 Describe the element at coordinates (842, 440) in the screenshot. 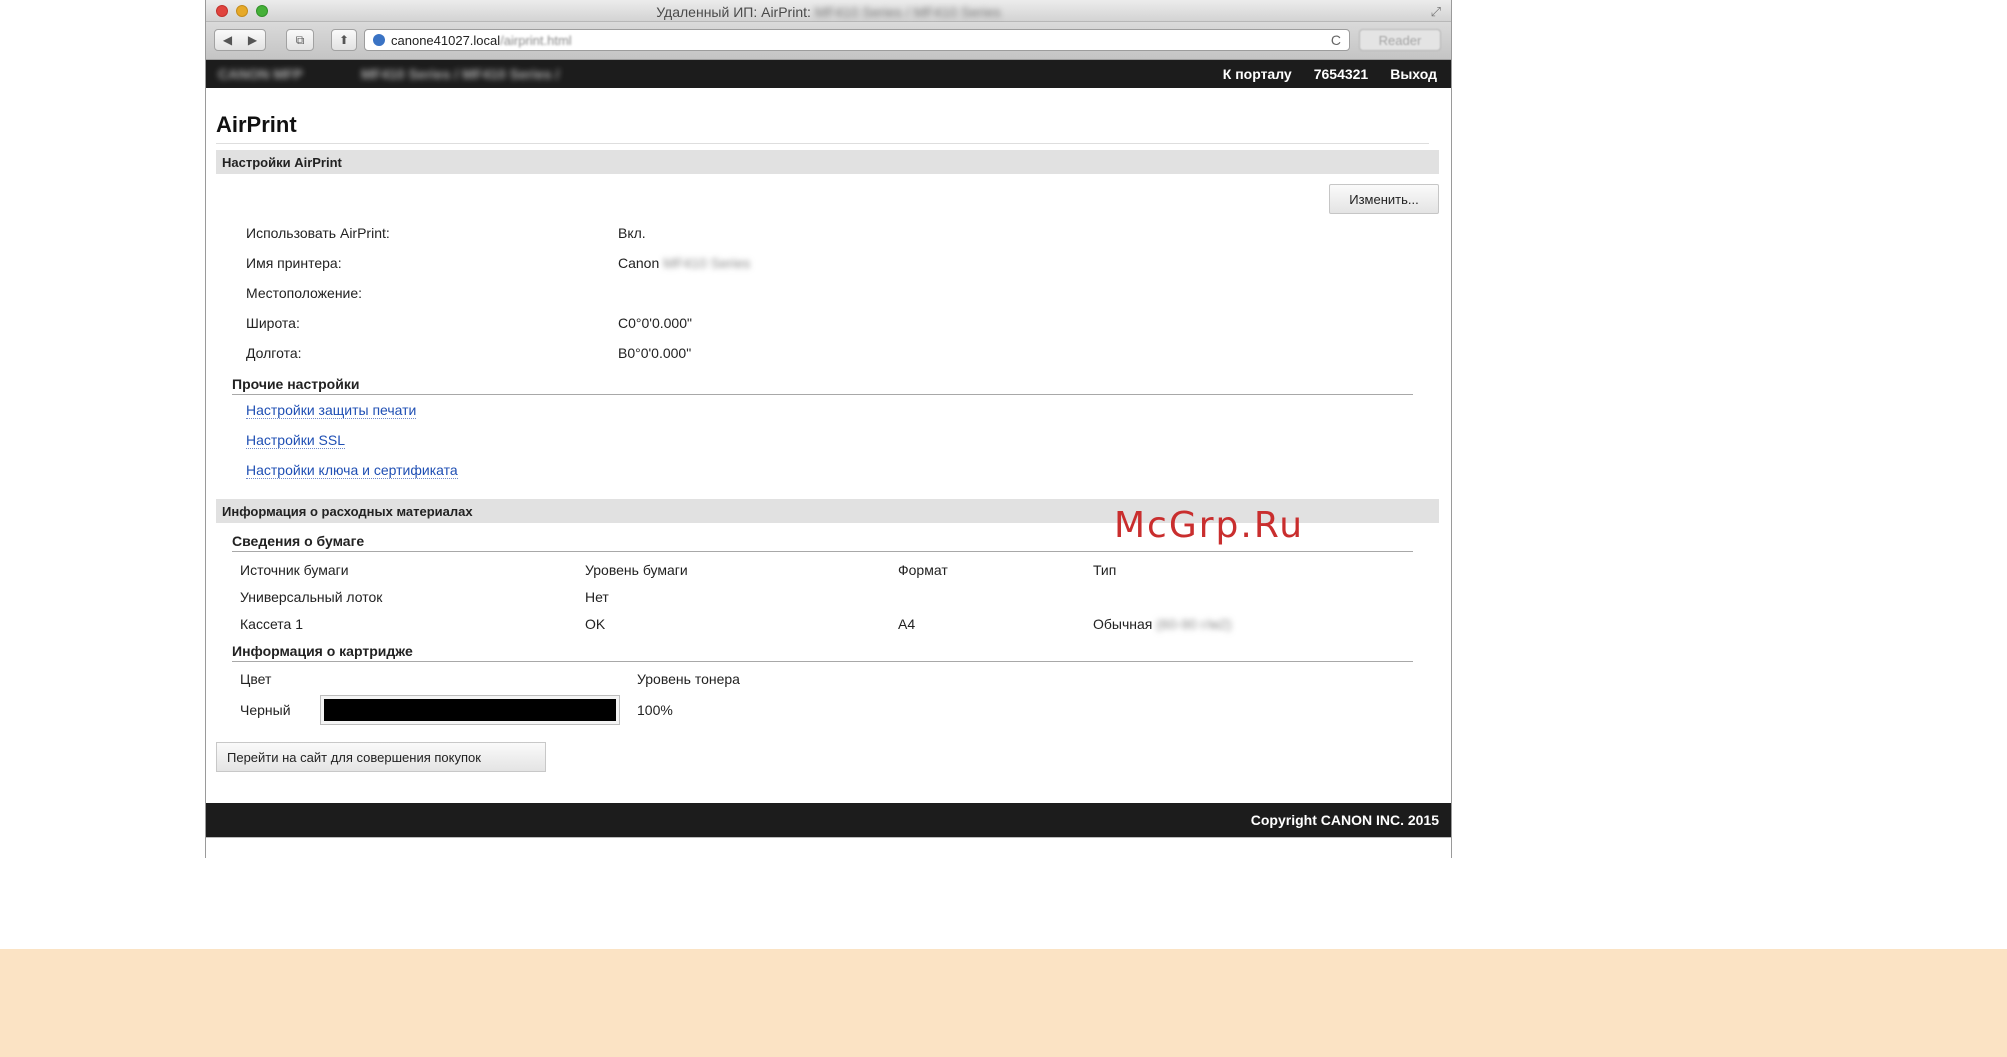

I see `link-ssl-settings: Настройки SSL` at that location.